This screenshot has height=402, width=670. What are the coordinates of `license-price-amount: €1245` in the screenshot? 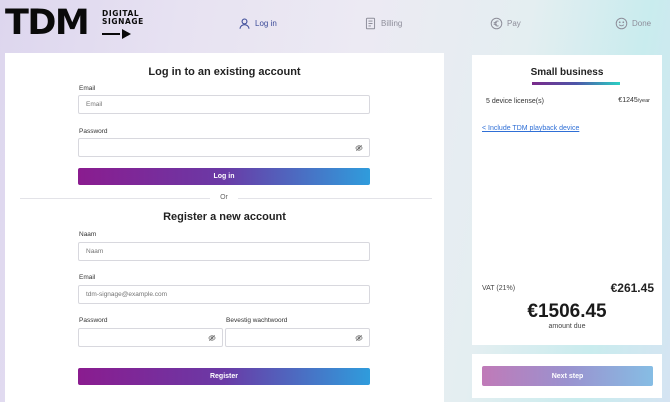 It's located at (628, 100).